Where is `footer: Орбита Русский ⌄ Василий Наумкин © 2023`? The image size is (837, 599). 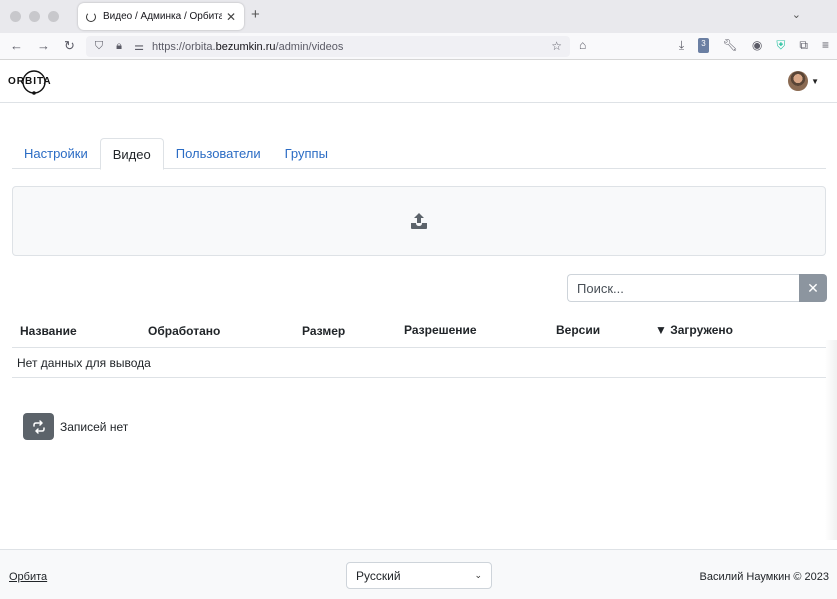 footer: Орбита Русский ⌄ Василий Наумкин © 2023 is located at coordinates (418, 574).